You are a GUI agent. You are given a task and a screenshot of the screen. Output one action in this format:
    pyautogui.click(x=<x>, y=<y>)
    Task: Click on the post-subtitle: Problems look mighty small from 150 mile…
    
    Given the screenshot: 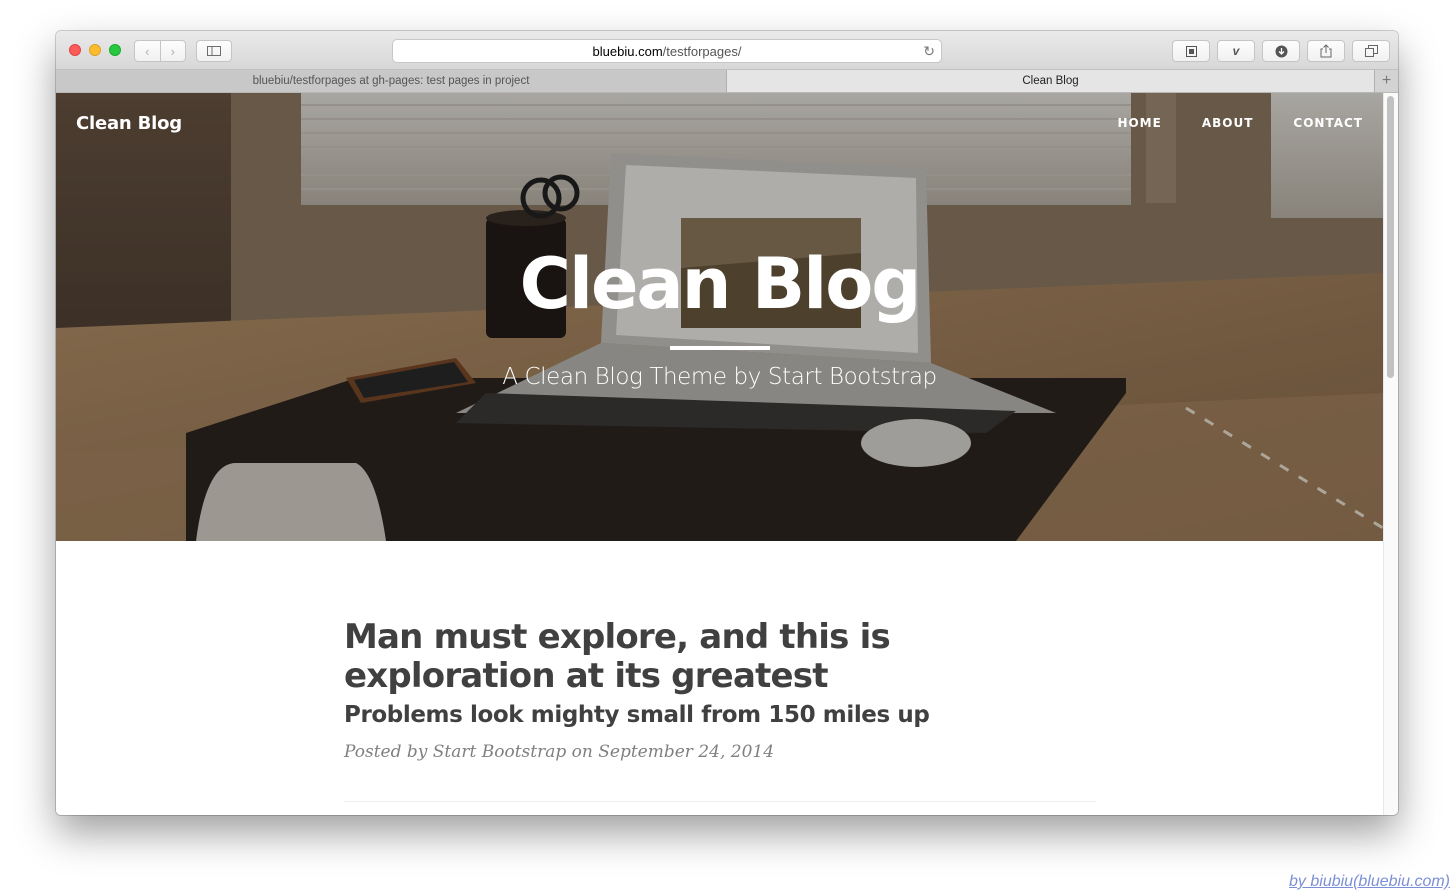 What is the action you would take?
    pyautogui.click(x=720, y=715)
    